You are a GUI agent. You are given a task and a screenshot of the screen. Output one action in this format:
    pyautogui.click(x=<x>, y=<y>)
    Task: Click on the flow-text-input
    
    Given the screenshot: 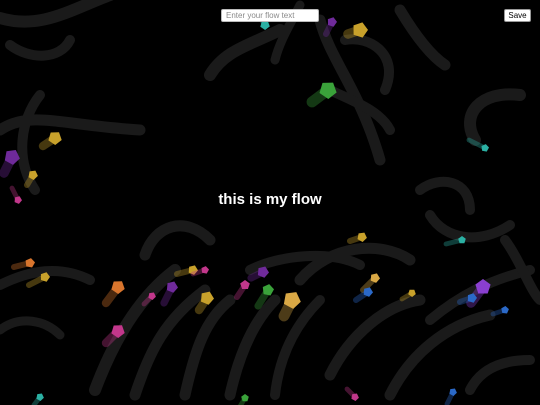 What is the action you would take?
    pyautogui.click(x=270, y=15)
    